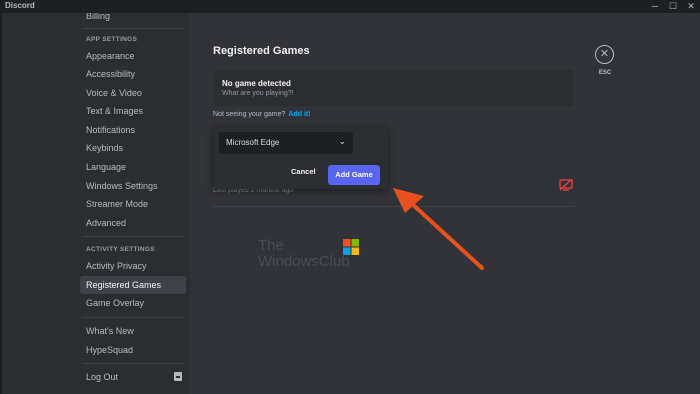  I want to click on overlay-disabled-icon, so click(566, 185).